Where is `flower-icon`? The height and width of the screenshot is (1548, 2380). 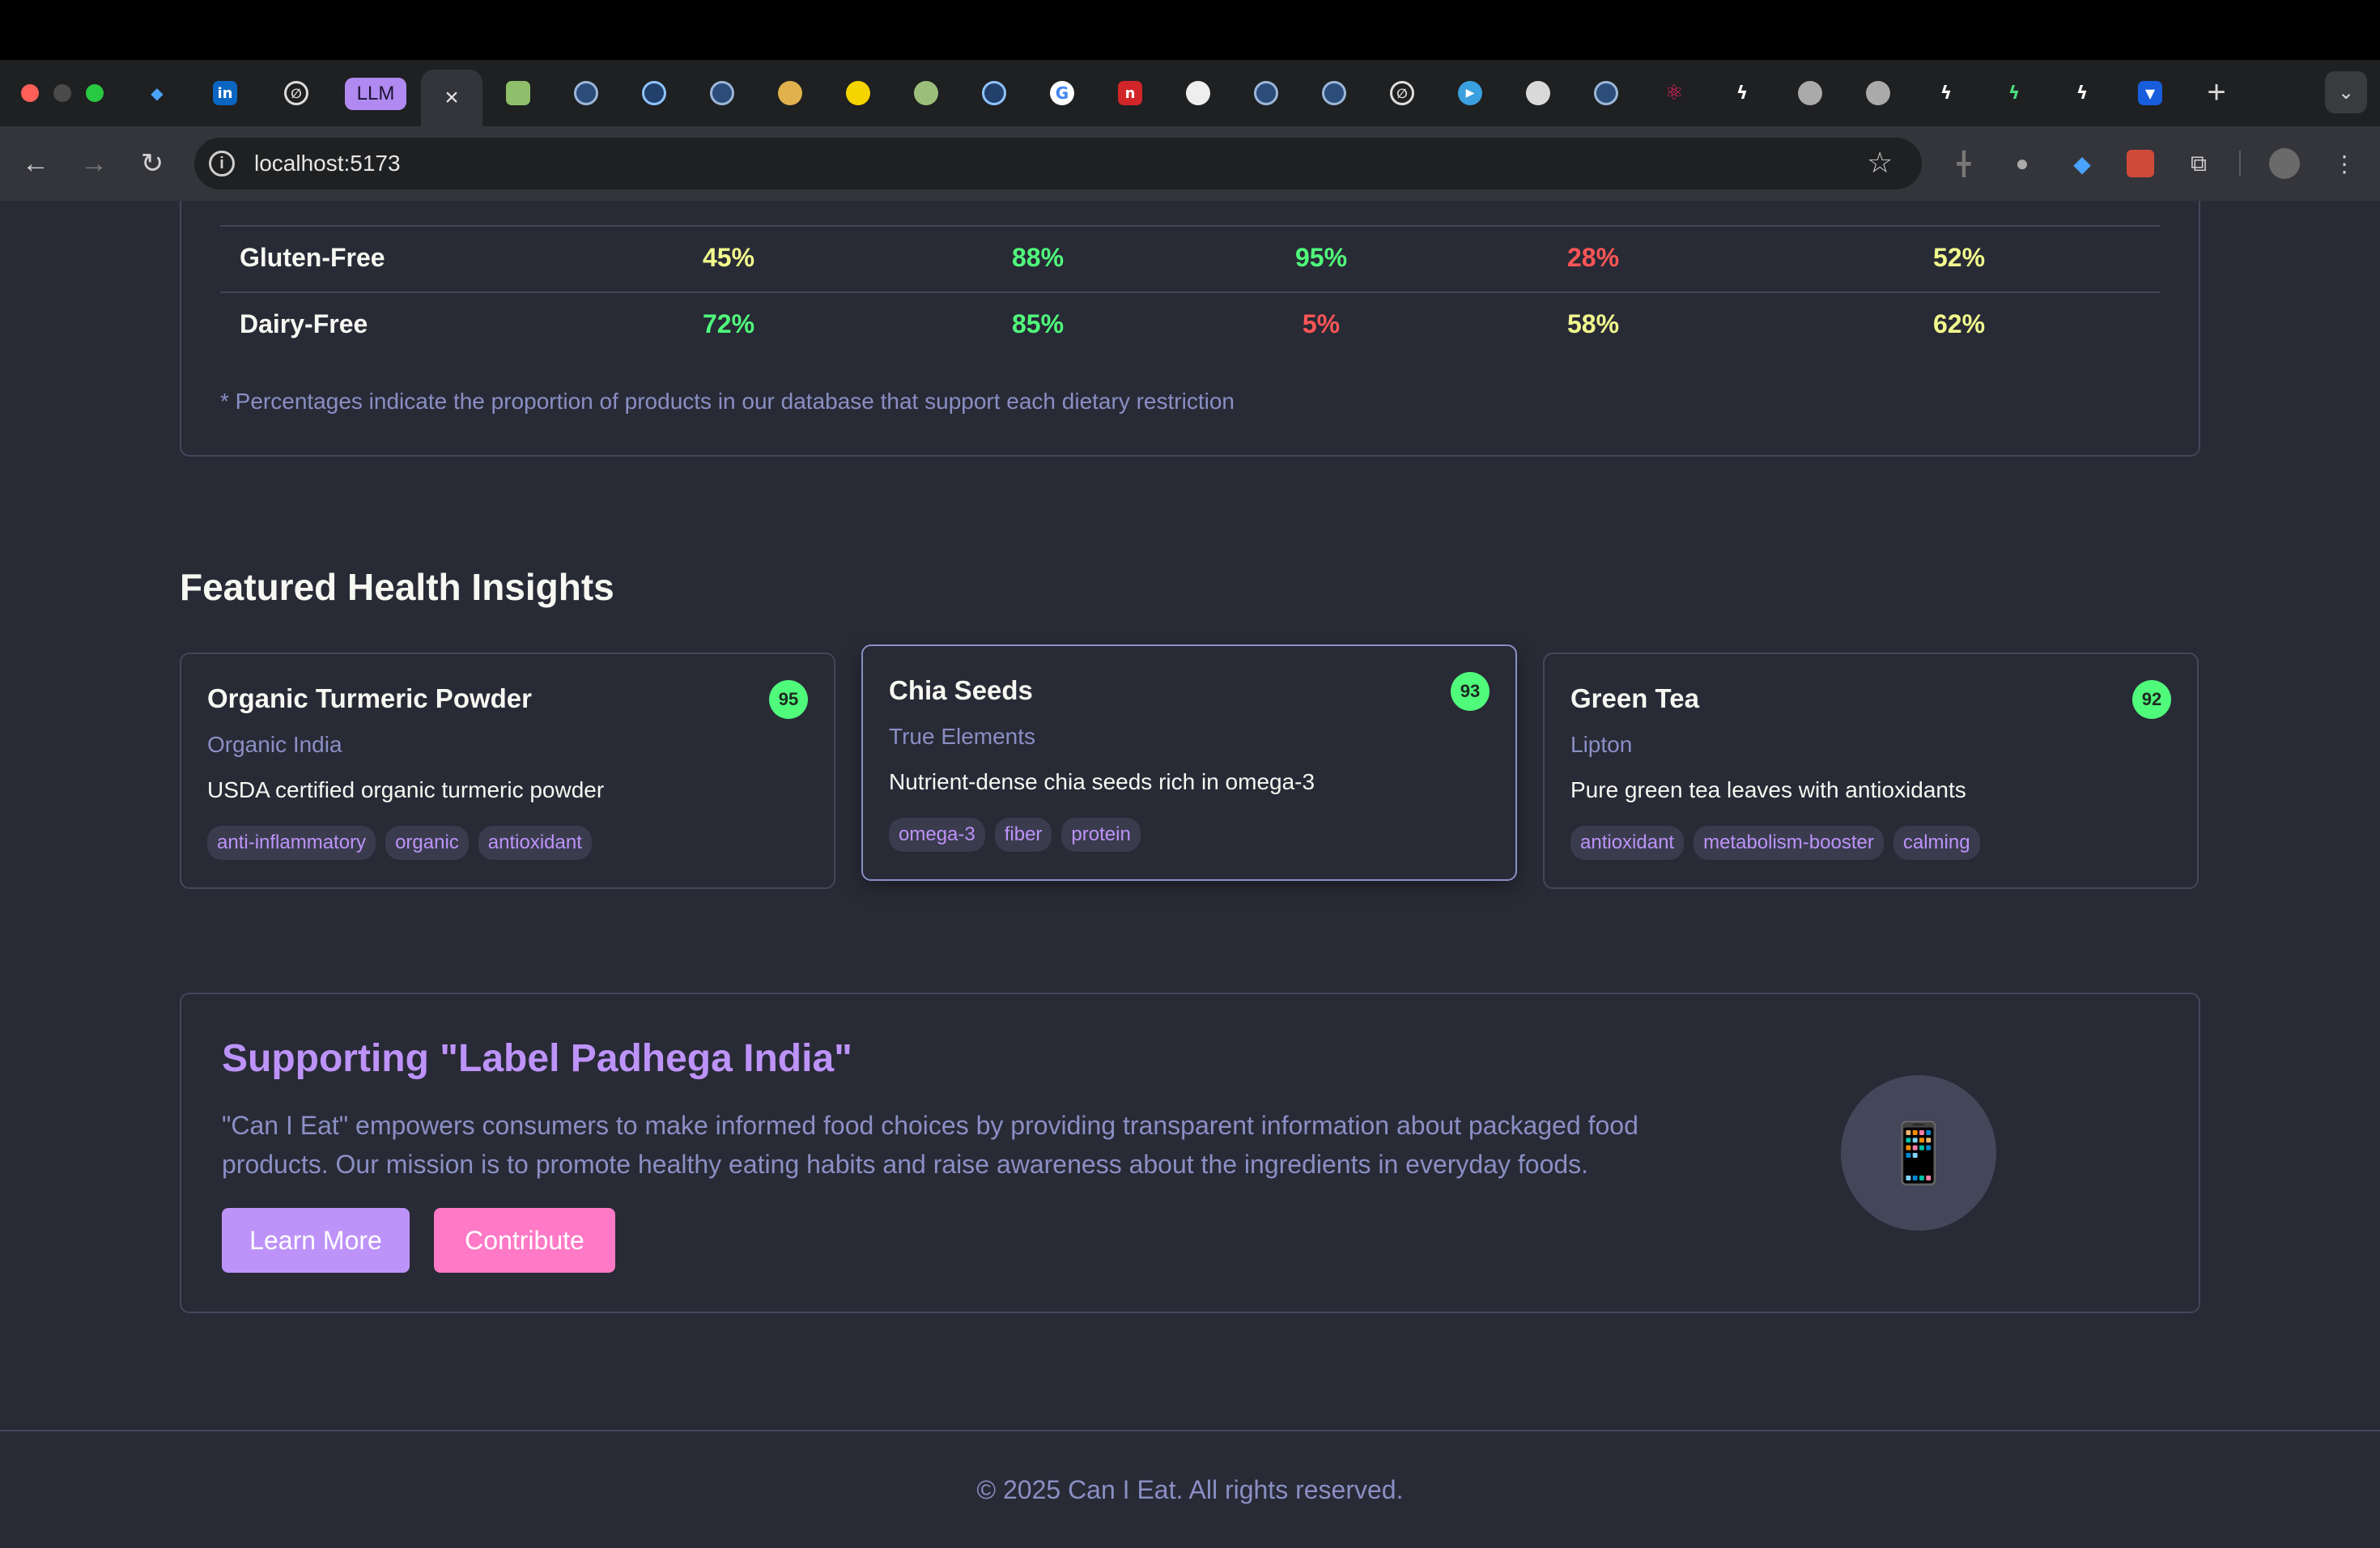 flower-icon is located at coordinates (790, 93).